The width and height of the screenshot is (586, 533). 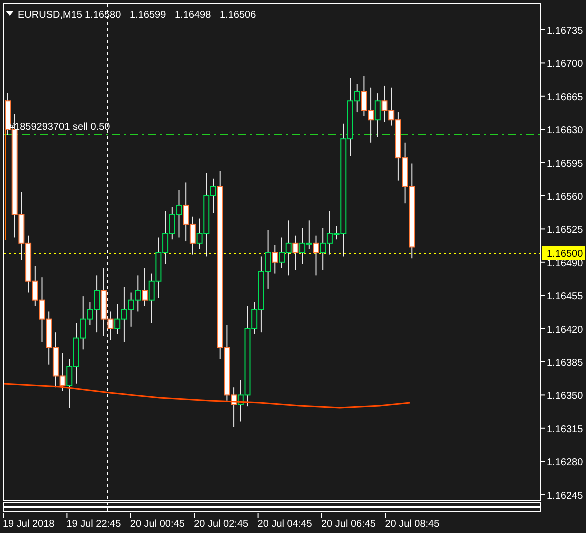 I want to click on price-label: 1.16420, so click(x=565, y=330).